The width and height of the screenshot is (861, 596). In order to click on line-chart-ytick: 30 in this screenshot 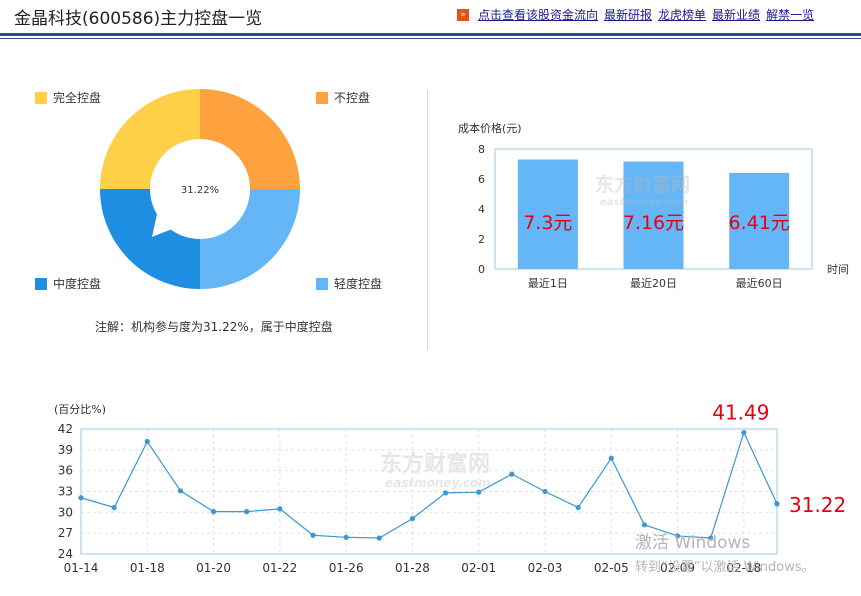, I will do `click(65, 512)`.